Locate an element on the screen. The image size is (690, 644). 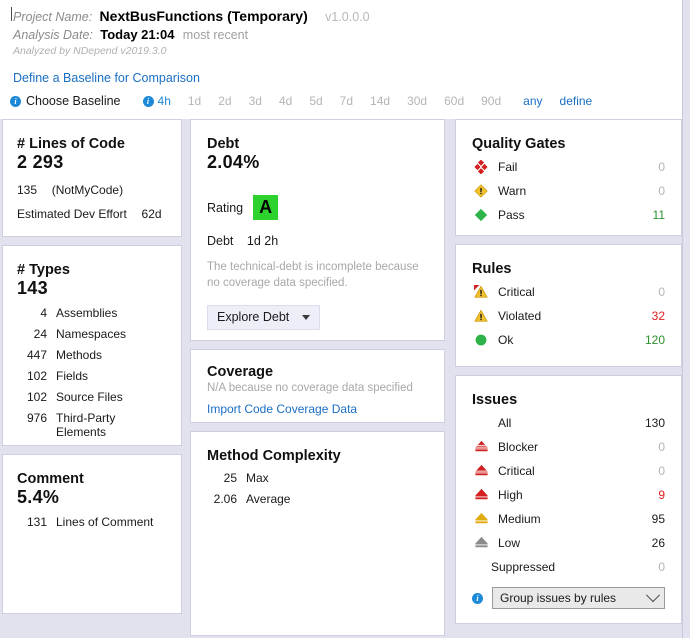
rules-rows: Critical 0 Violated 32 Ok 120 is located at coordinates (568, 315).